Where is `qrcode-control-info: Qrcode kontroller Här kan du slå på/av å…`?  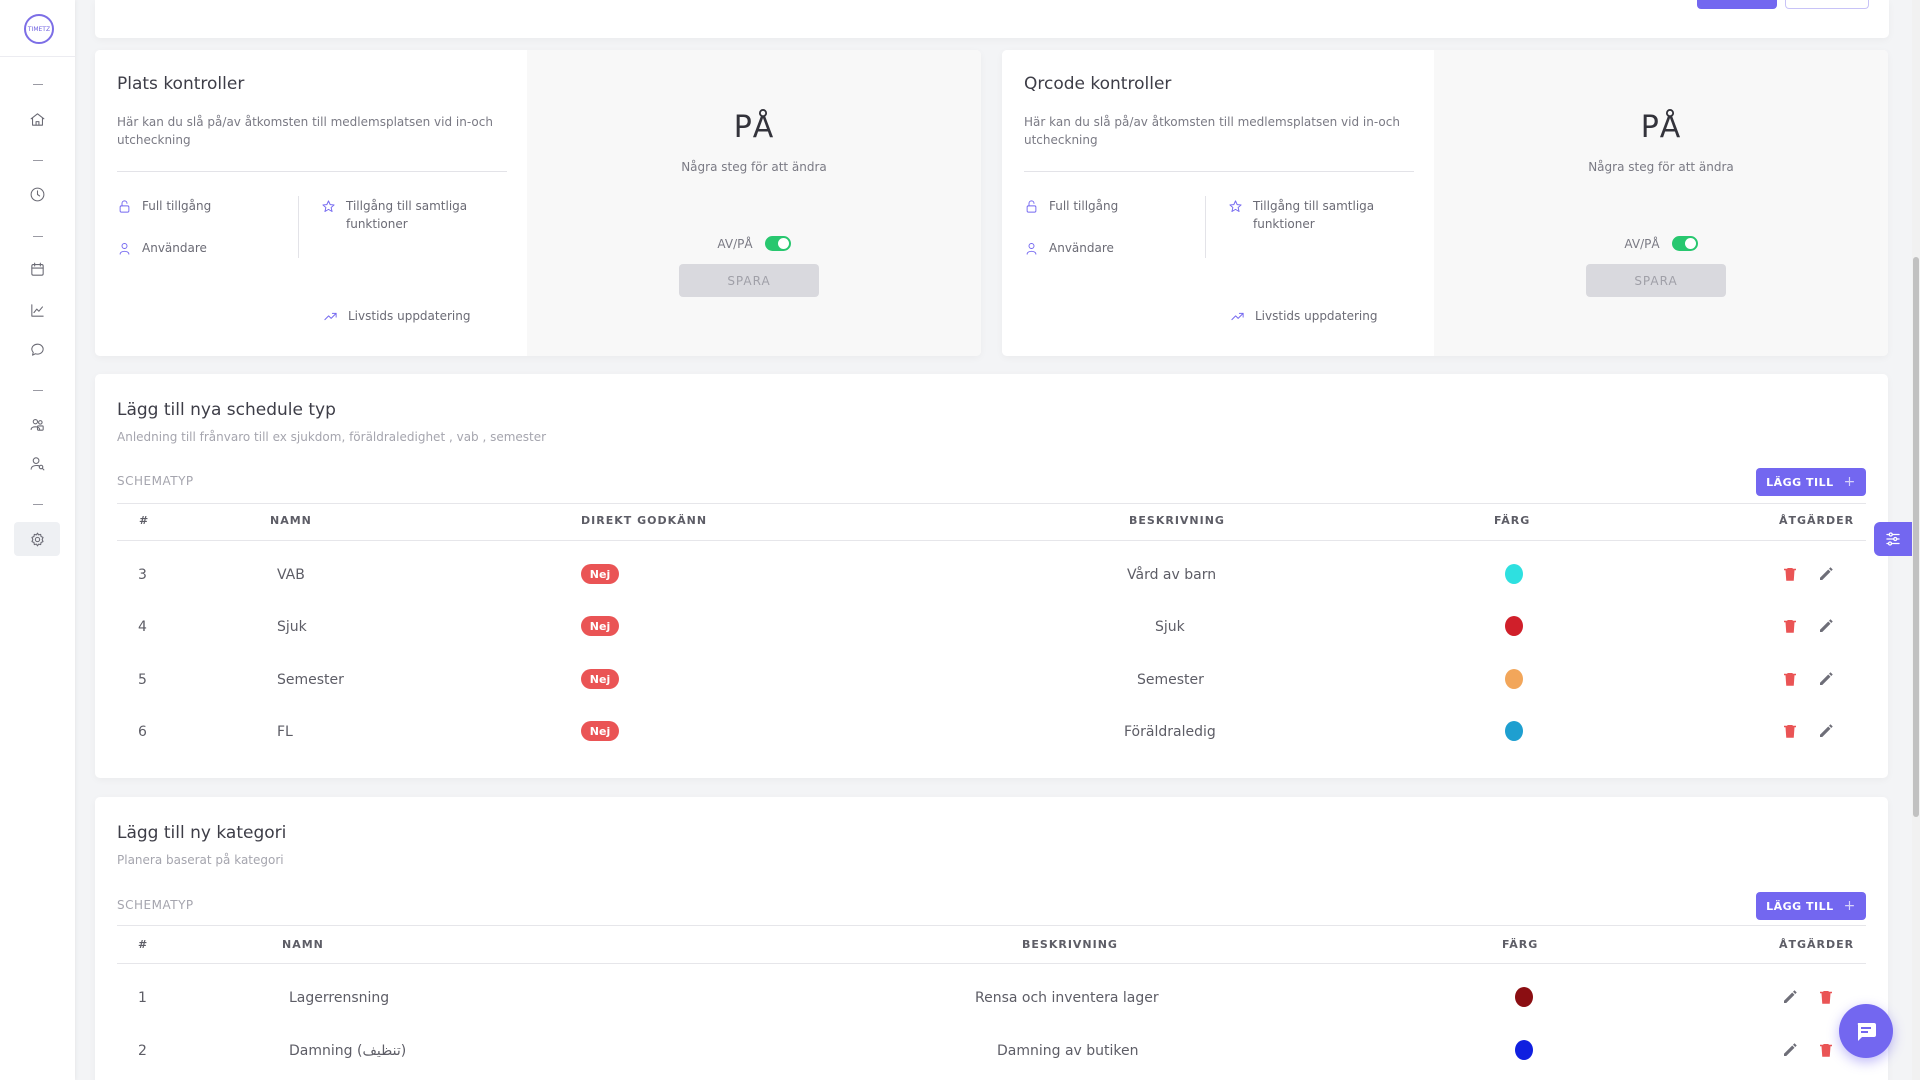
qrcode-control-info: Qrcode kontroller Här kan du slå på/av å… is located at coordinates (1218, 203).